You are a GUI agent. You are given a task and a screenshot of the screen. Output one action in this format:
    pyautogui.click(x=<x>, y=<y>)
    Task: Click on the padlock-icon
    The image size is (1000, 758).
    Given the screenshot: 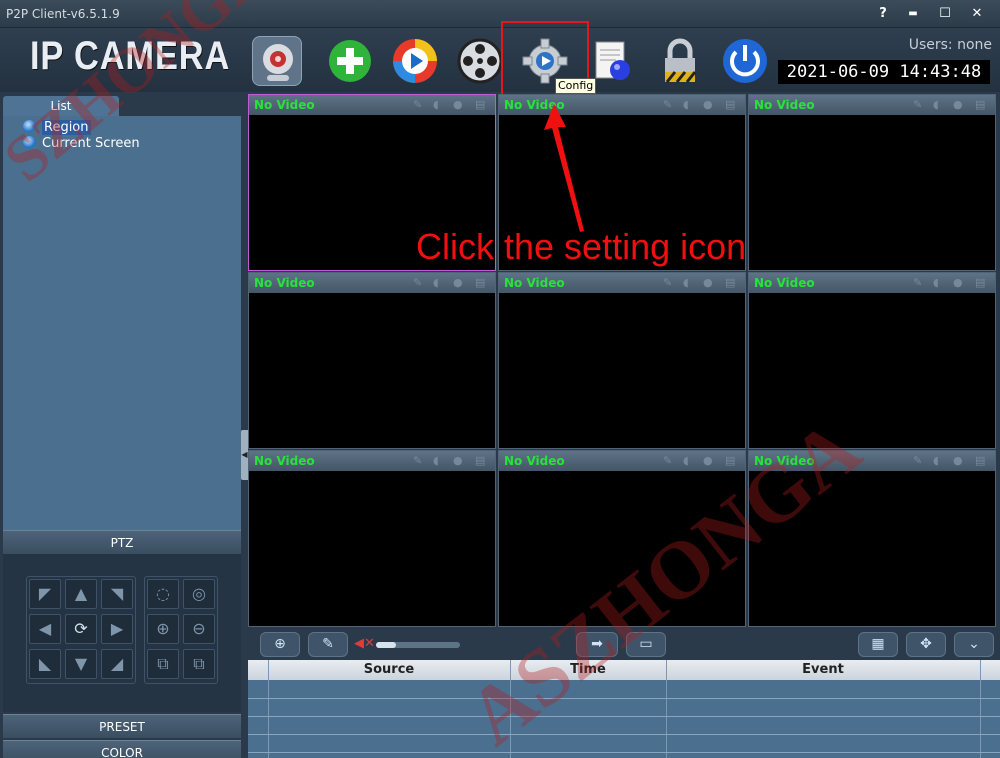 What is the action you would take?
    pyautogui.click(x=681, y=60)
    